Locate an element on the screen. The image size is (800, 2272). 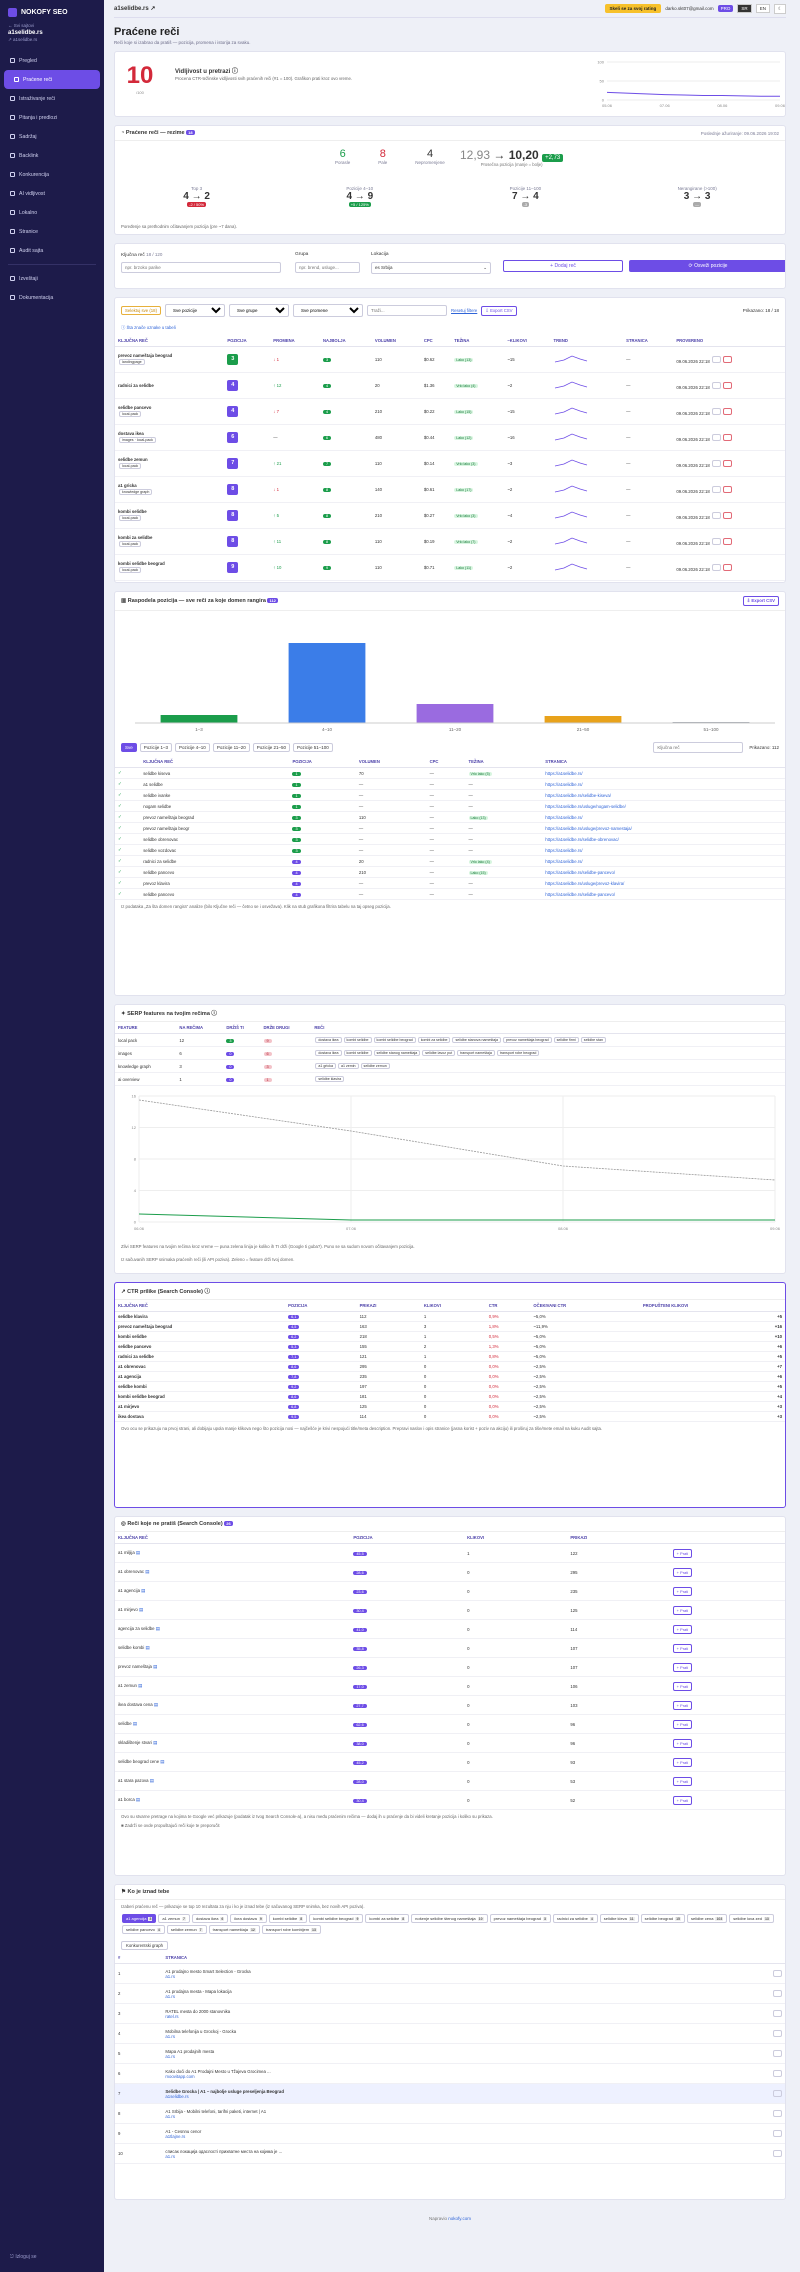
keyword-chip: a1 agencija 8 is located at coordinates (139, 1918).